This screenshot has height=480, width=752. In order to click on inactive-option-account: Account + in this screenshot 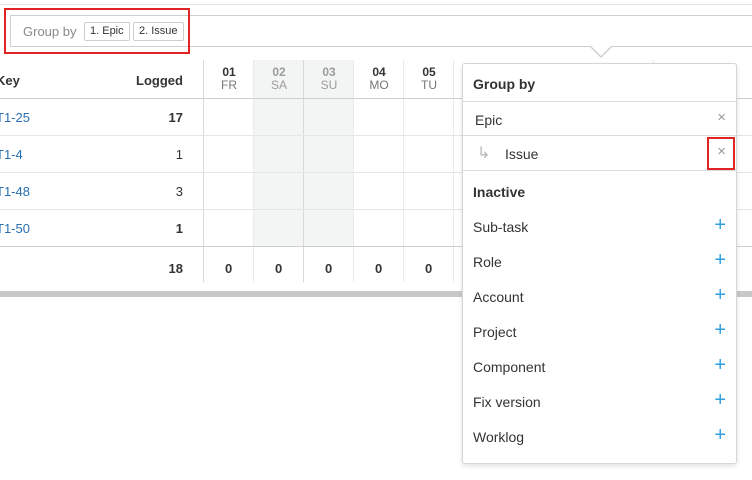, I will do `click(599, 297)`.